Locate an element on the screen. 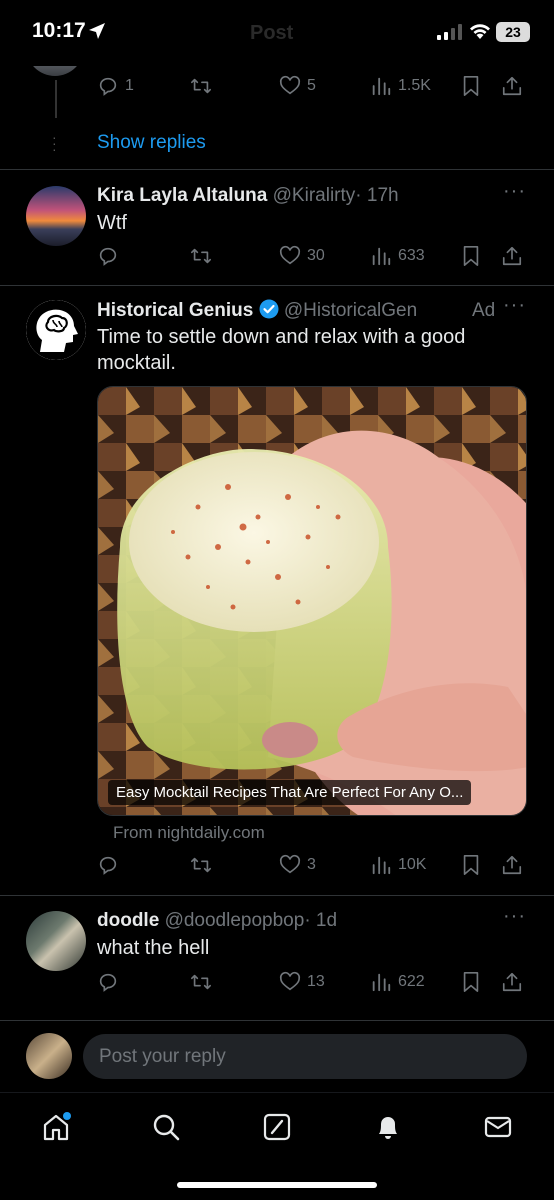 This screenshot has height=1200, width=554. search-icon is located at coordinates (166, 1127).